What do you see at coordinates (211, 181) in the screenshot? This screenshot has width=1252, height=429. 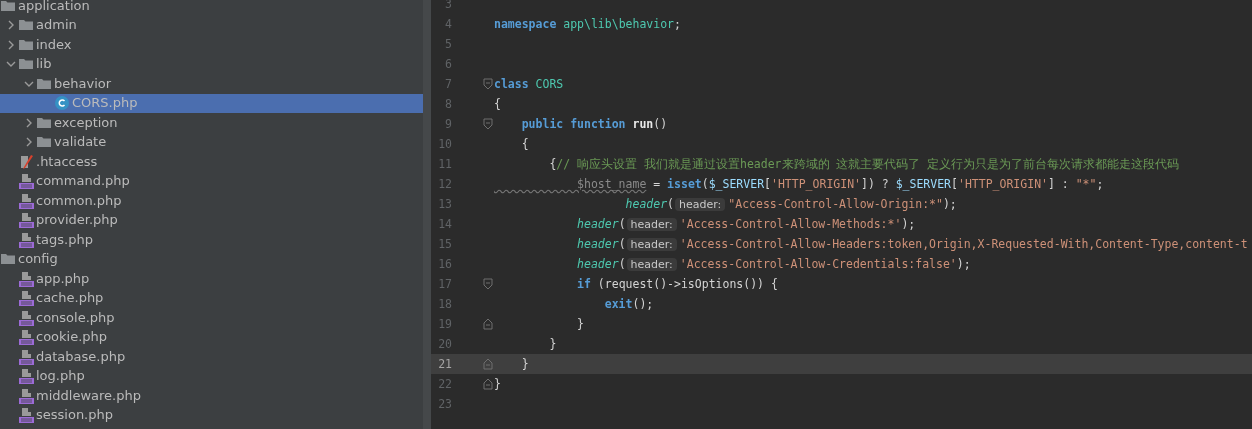 I see `tree-item: command.php` at bounding box center [211, 181].